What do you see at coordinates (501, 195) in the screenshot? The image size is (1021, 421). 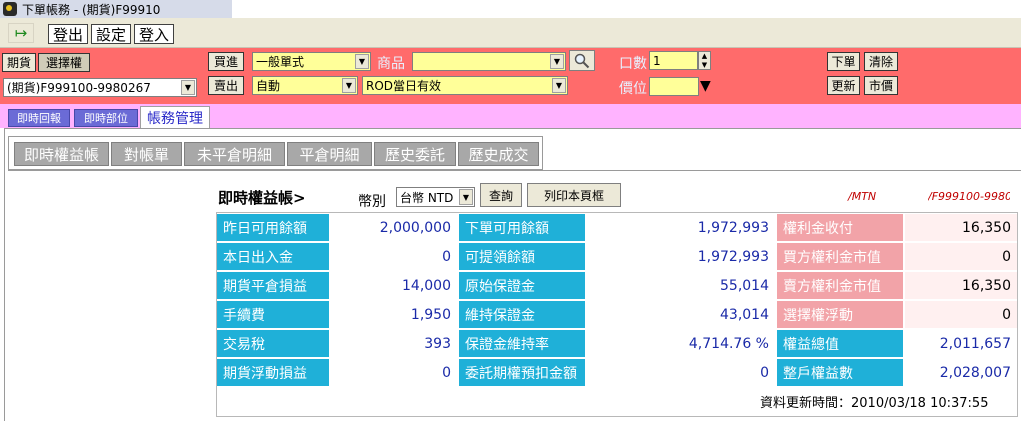 I see `query-button: 查詢` at bounding box center [501, 195].